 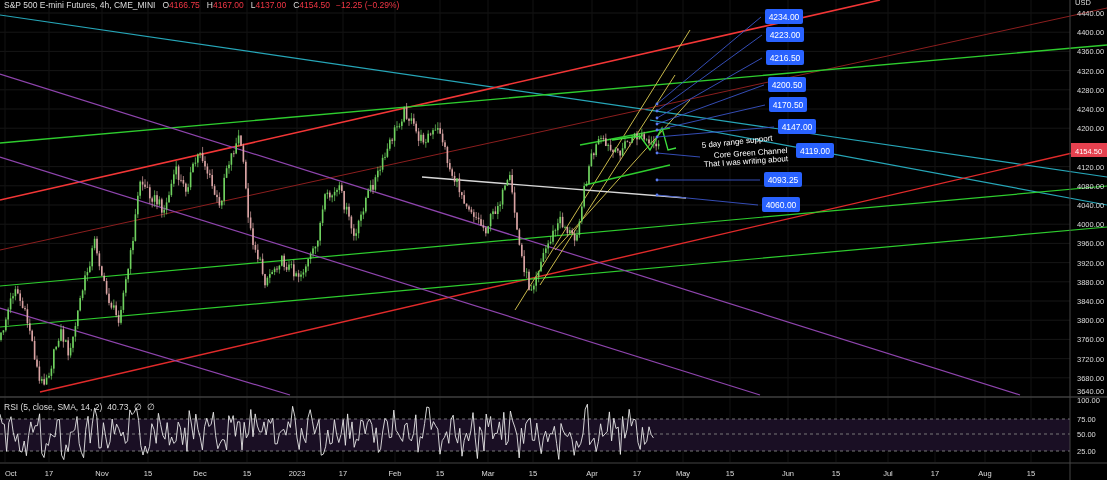 I want to click on price-label: 4170.50, so click(x=788, y=104).